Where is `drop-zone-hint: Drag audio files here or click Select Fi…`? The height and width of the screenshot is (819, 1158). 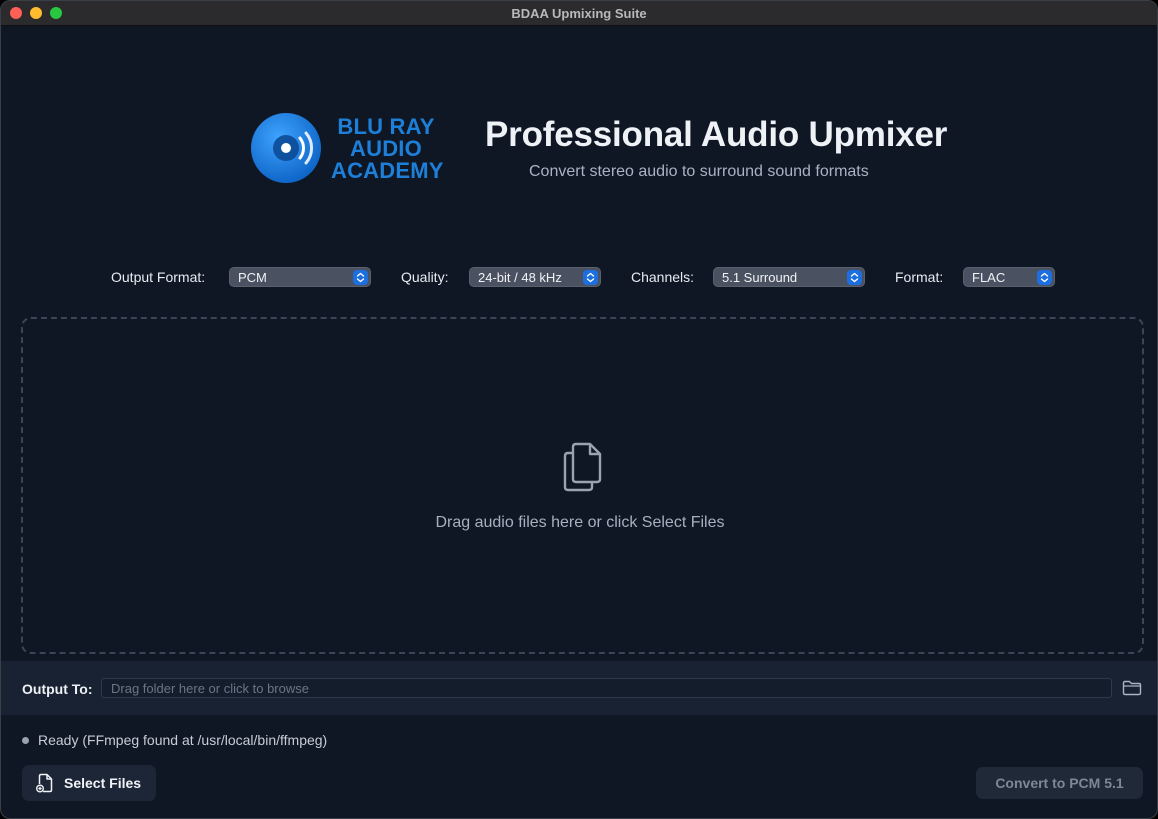 drop-zone-hint: Drag audio files here or click Select Fi… is located at coordinates (580, 522).